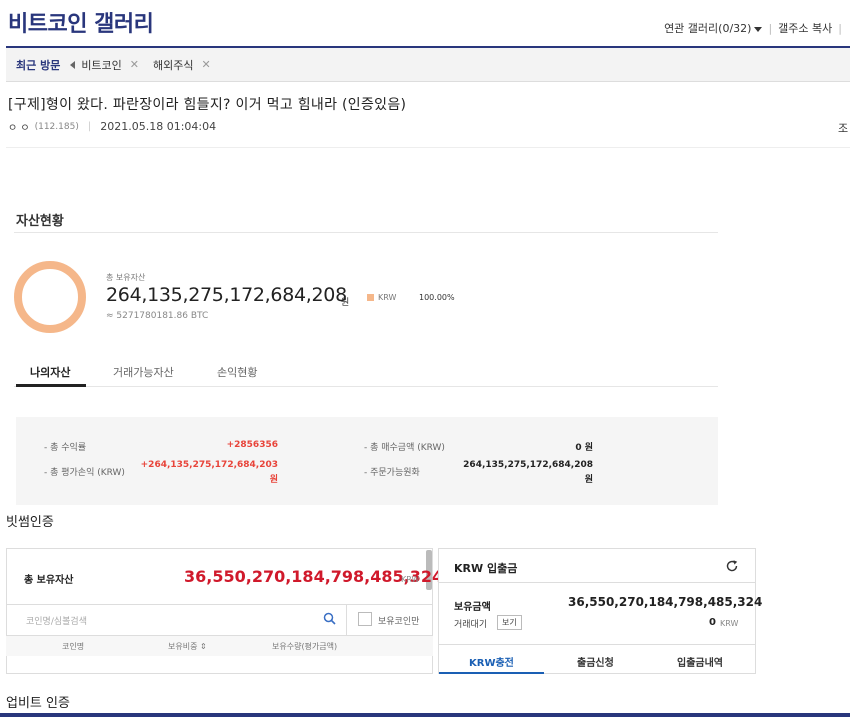  Describe the element at coordinates (398, 620) in the screenshot. I see `owned-only-label: 보유코인만` at that location.